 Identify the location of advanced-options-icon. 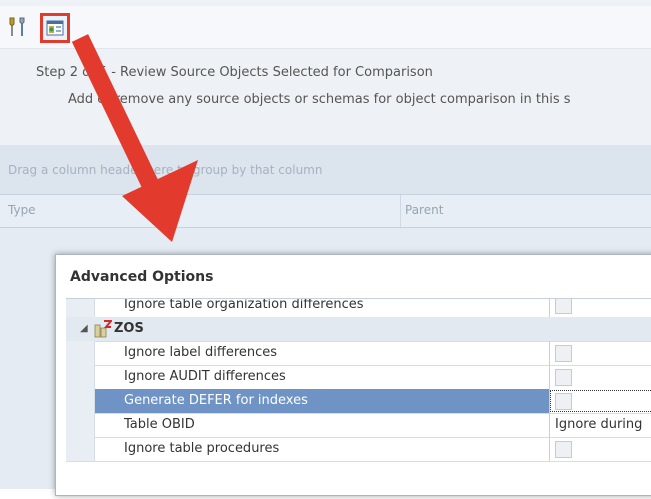
(55, 28).